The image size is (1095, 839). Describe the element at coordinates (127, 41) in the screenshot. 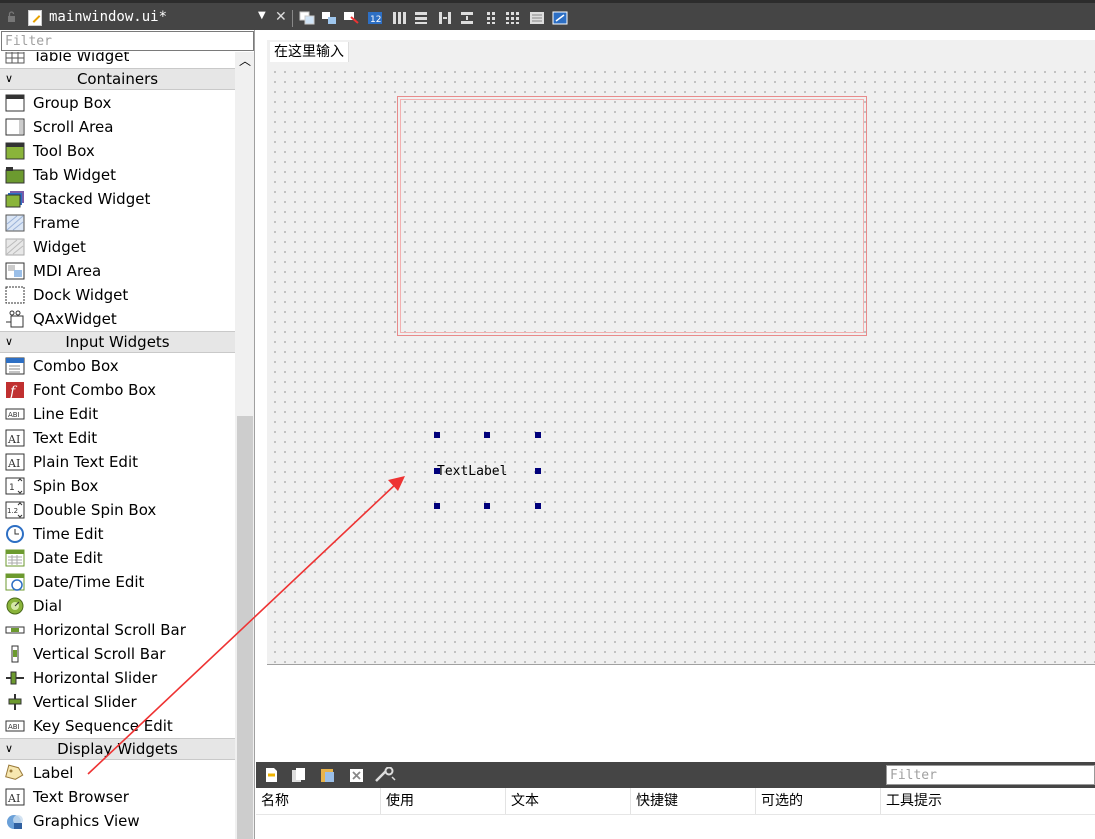

I see `widget-filter-input: Filter` at that location.